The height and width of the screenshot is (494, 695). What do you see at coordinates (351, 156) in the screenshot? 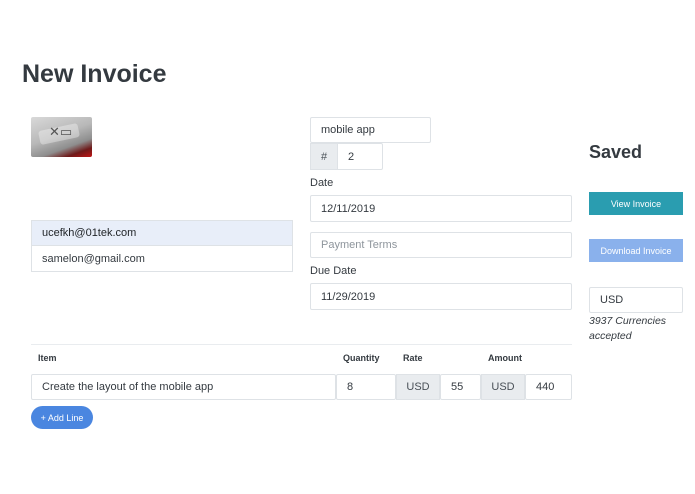
I see `invoice-number-value: 2` at bounding box center [351, 156].